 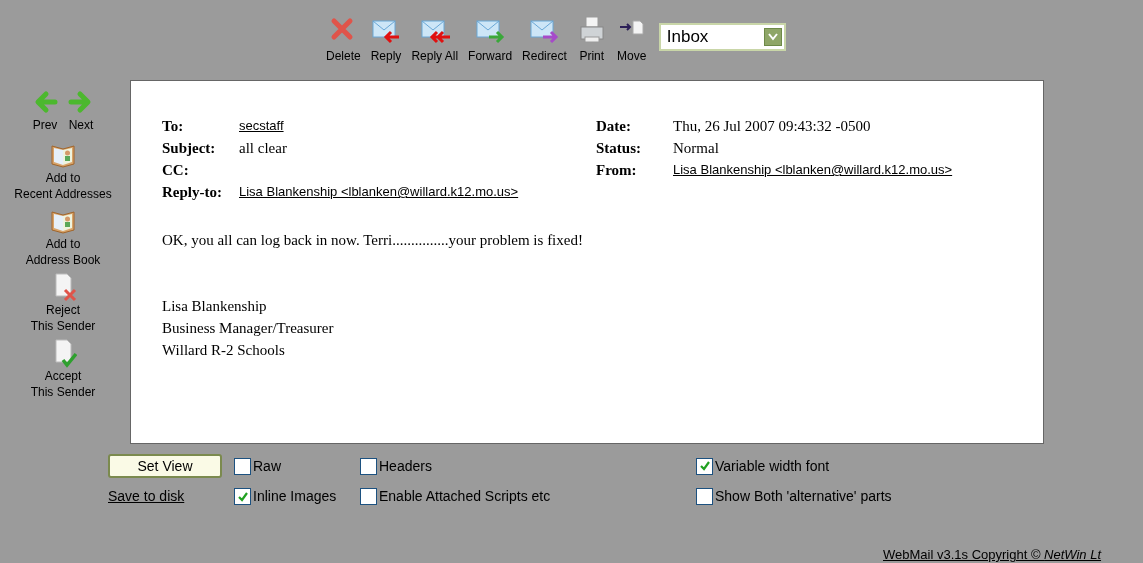 What do you see at coordinates (146, 496) in the screenshot?
I see `save-to-disk-link: Save to disk` at bounding box center [146, 496].